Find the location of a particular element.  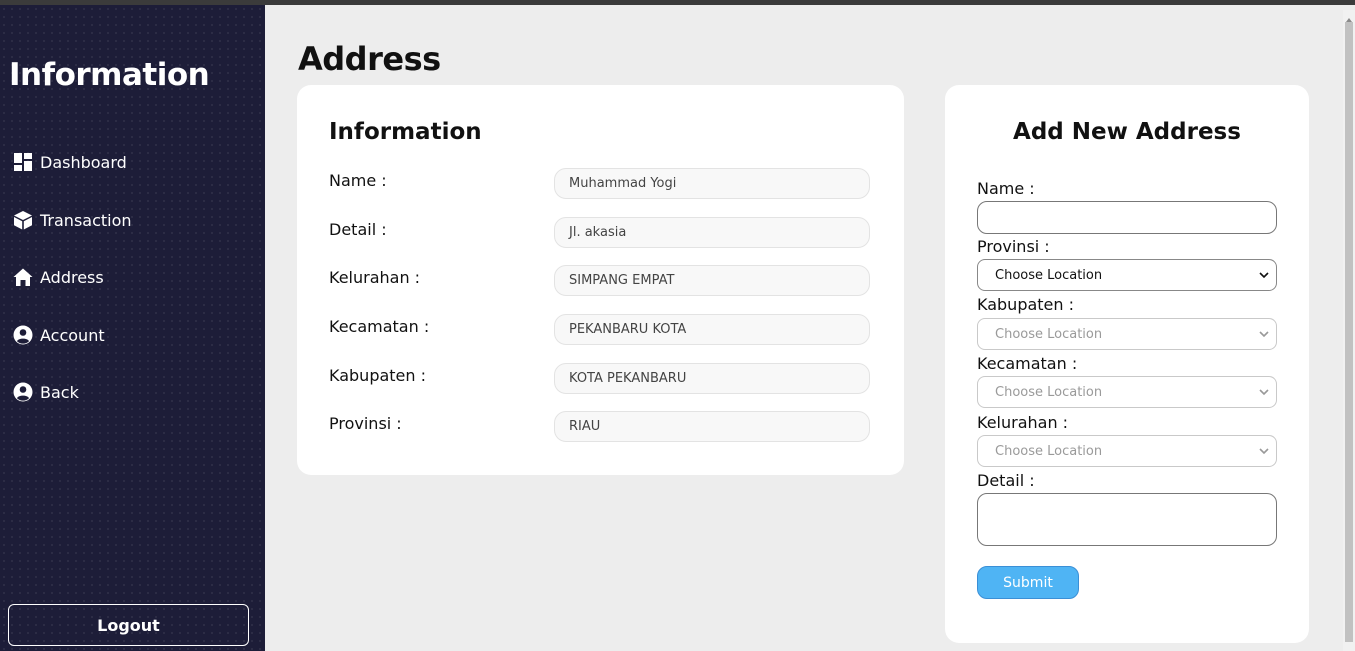

page-title: Address is located at coordinates (369, 59).